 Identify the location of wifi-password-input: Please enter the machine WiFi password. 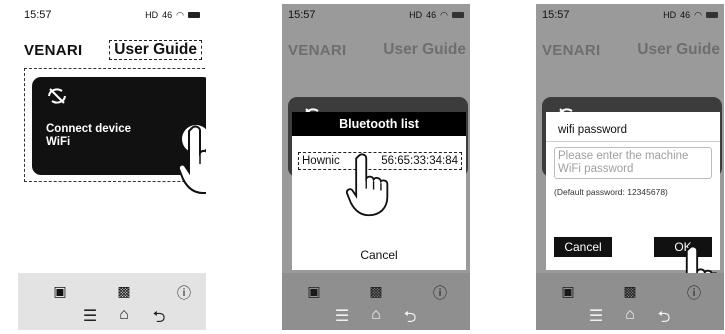
(633, 163).